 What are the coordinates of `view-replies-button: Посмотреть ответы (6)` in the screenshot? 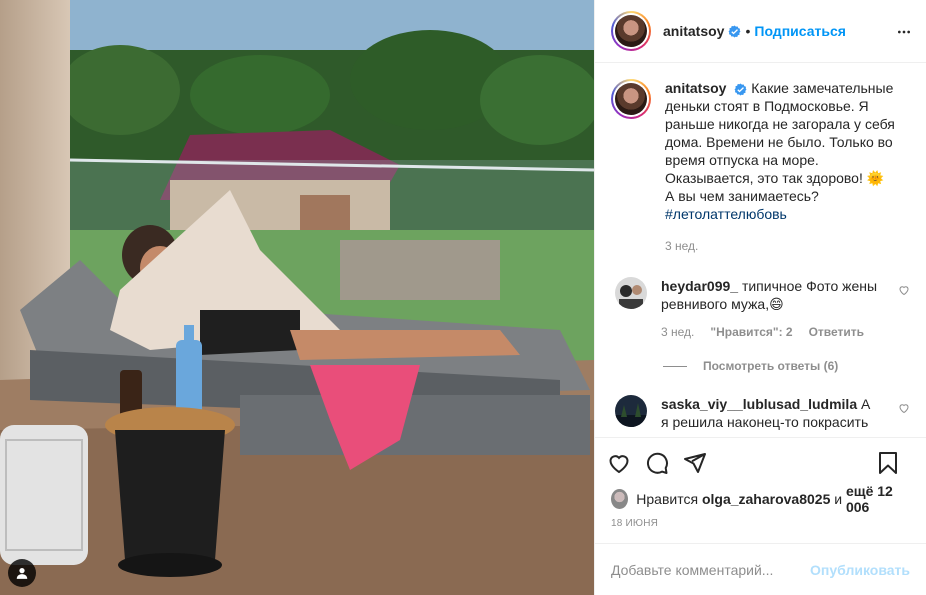 It's located at (786, 366).